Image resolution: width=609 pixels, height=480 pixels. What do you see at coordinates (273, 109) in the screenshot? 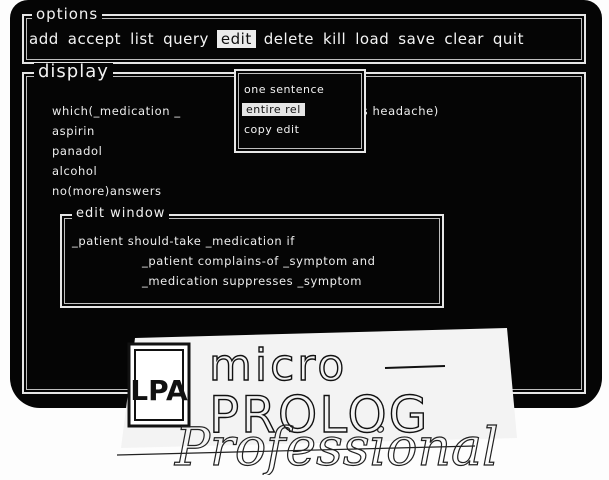
I see `popup-entire-rel: entire rel` at bounding box center [273, 109].